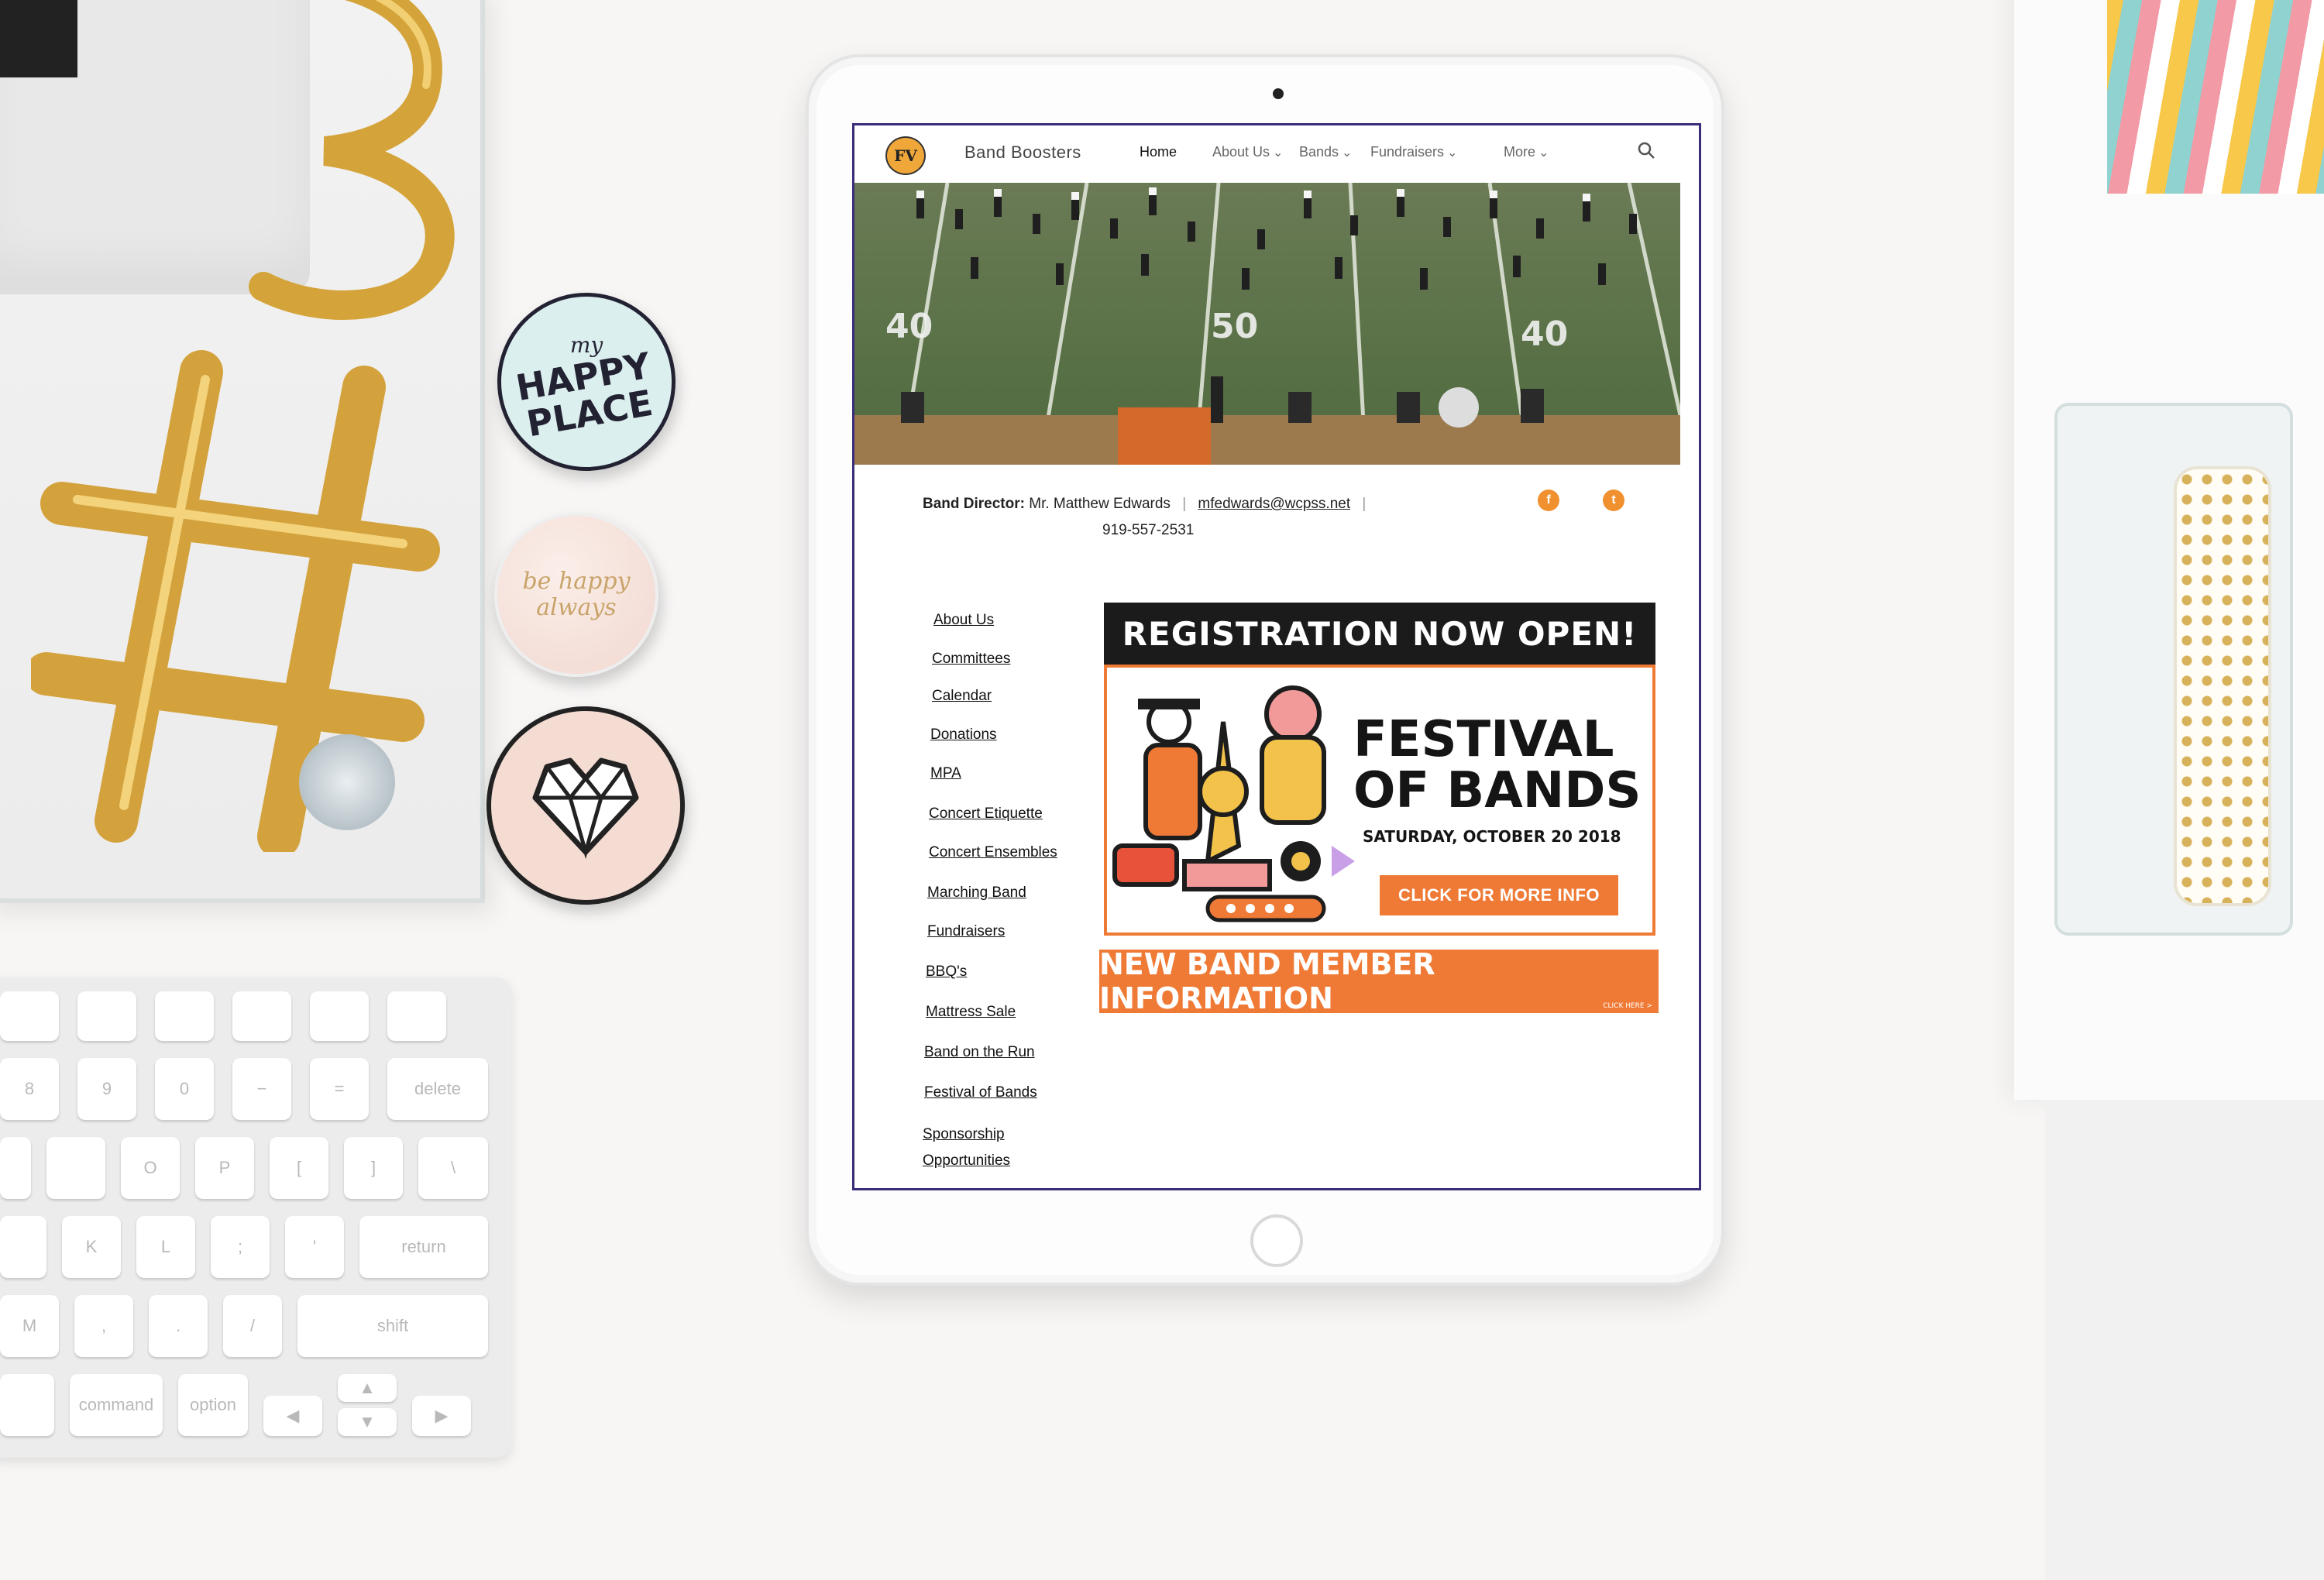 Image resolution: width=2324 pixels, height=1580 pixels. What do you see at coordinates (584, 394) in the screenshot?
I see `magnet-text-big: HAPPY PLACE` at bounding box center [584, 394].